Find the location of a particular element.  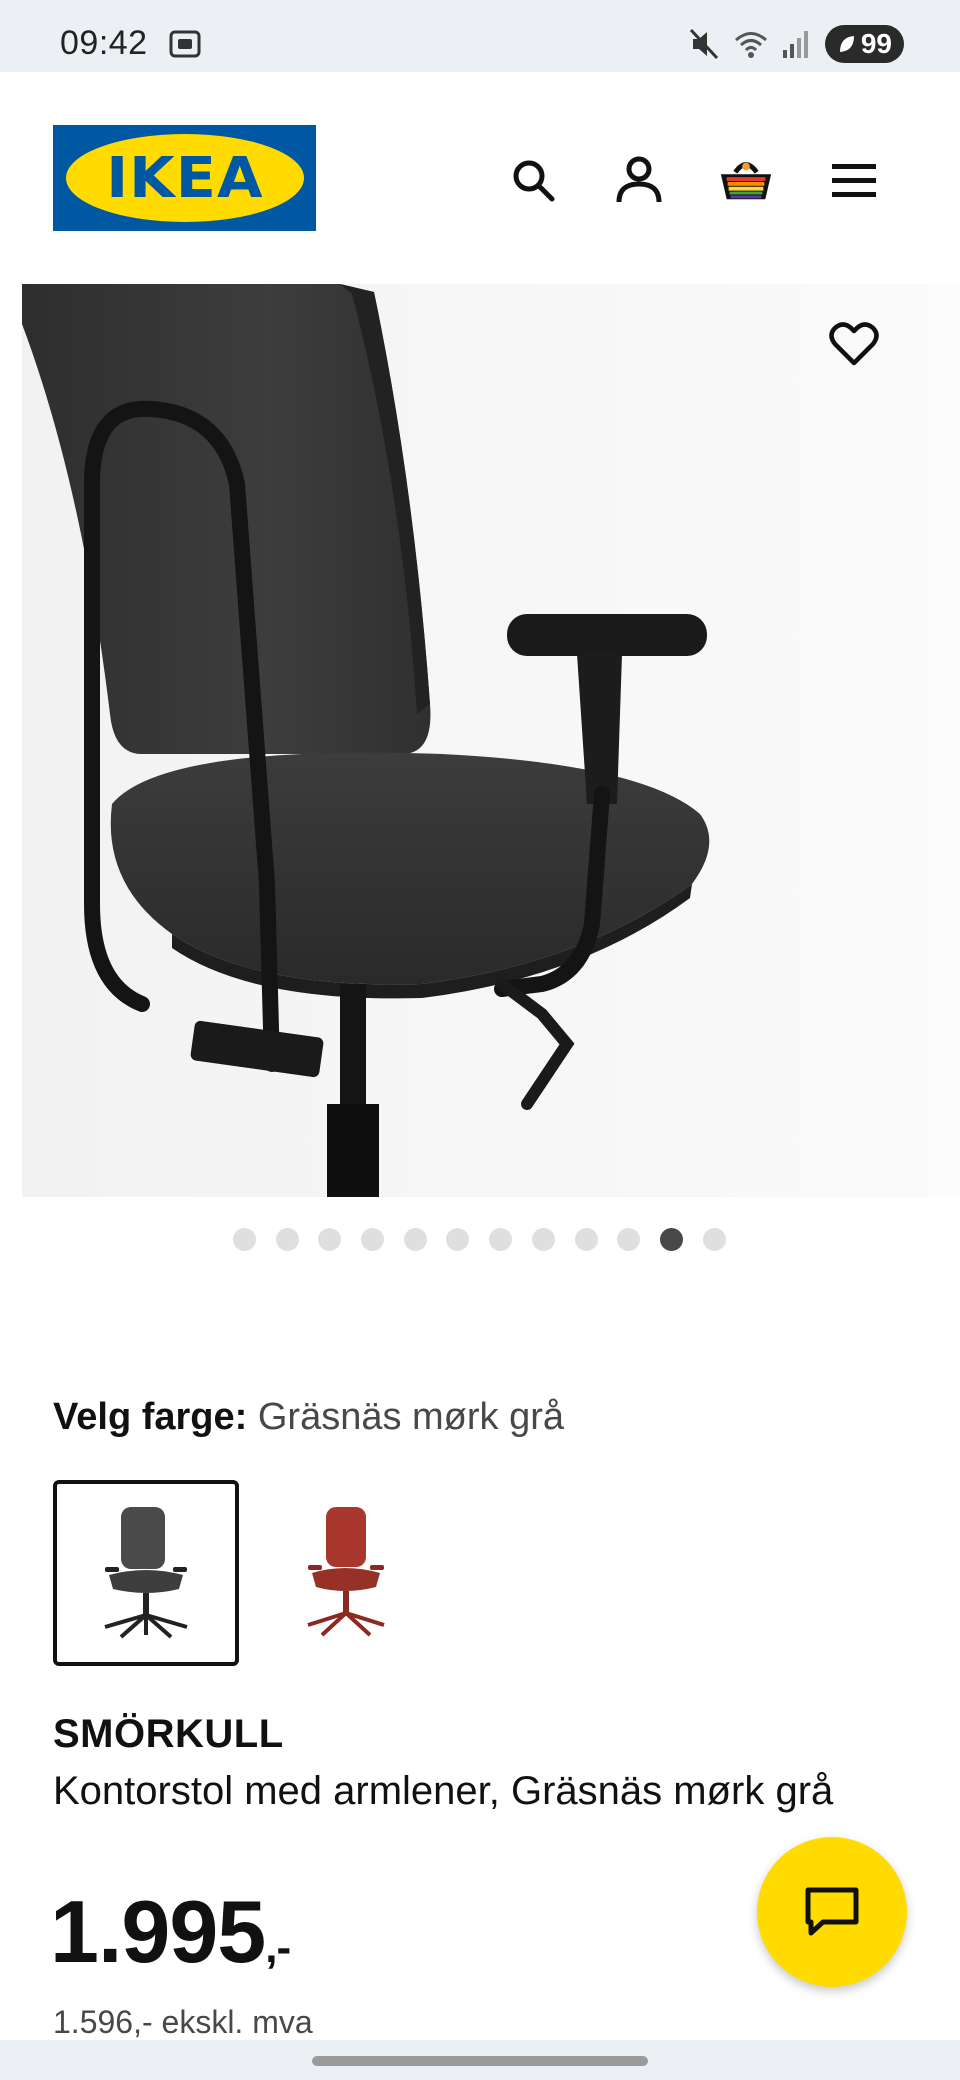

color-label-prefix: Velg farge: is located at coordinates (150, 1417).